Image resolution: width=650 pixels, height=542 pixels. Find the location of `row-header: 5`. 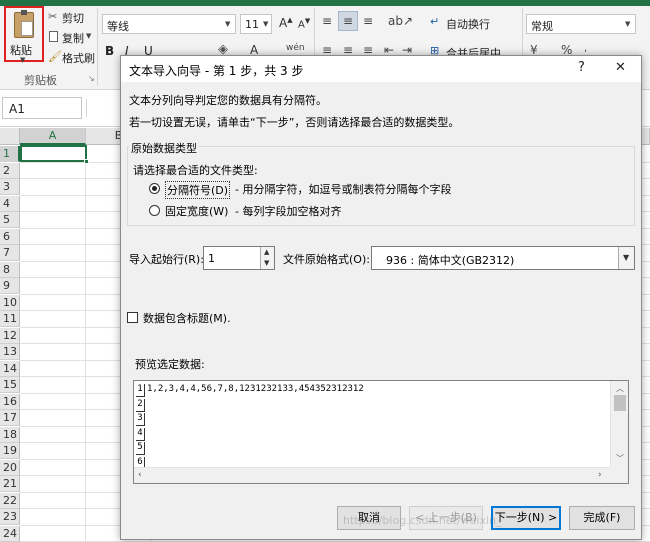

row-header: 5 is located at coordinates (10, 220).